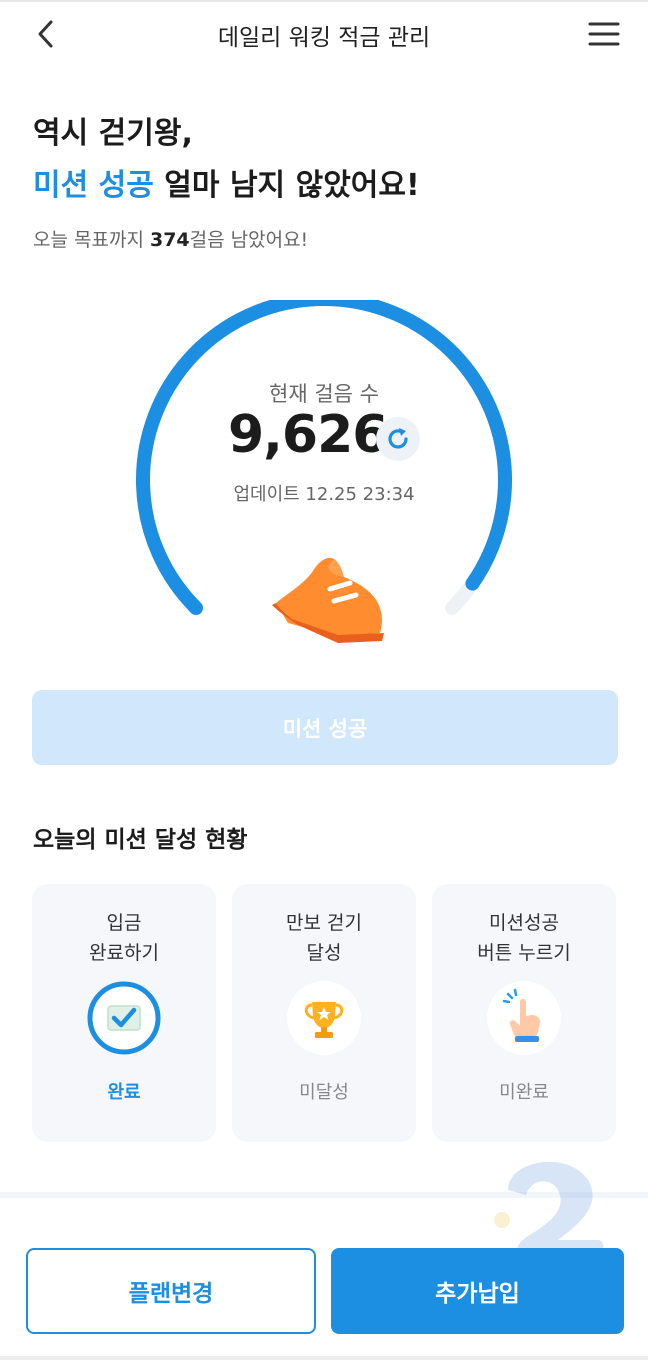 The height and width of the screenshot is (1360, 648). What do you see at coordinates (91, 240) in the screenshot?
I see `subtitle-prefix: 오늘 목표까지` at bounding box center [91, 240].